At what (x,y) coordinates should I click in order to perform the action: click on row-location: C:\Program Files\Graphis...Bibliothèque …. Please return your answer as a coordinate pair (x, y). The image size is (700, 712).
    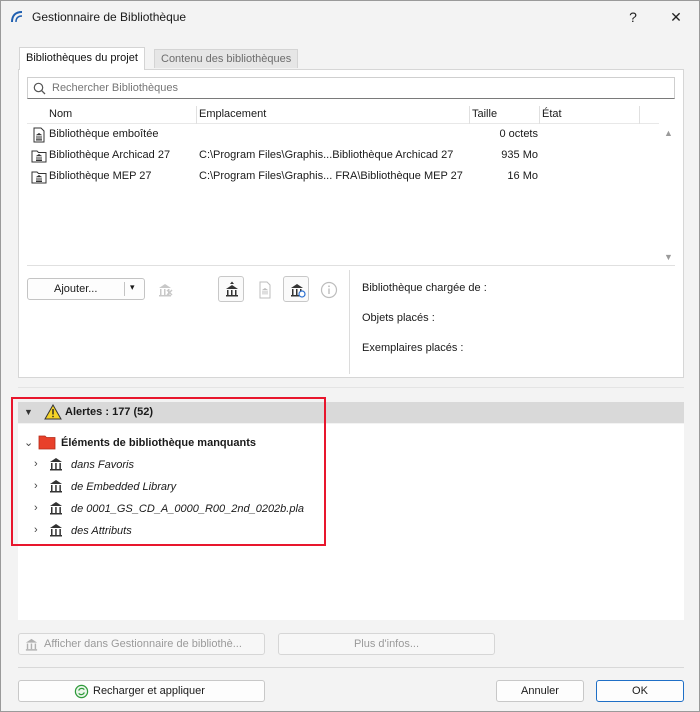
    Looking at the image, I should click on (326, 155).